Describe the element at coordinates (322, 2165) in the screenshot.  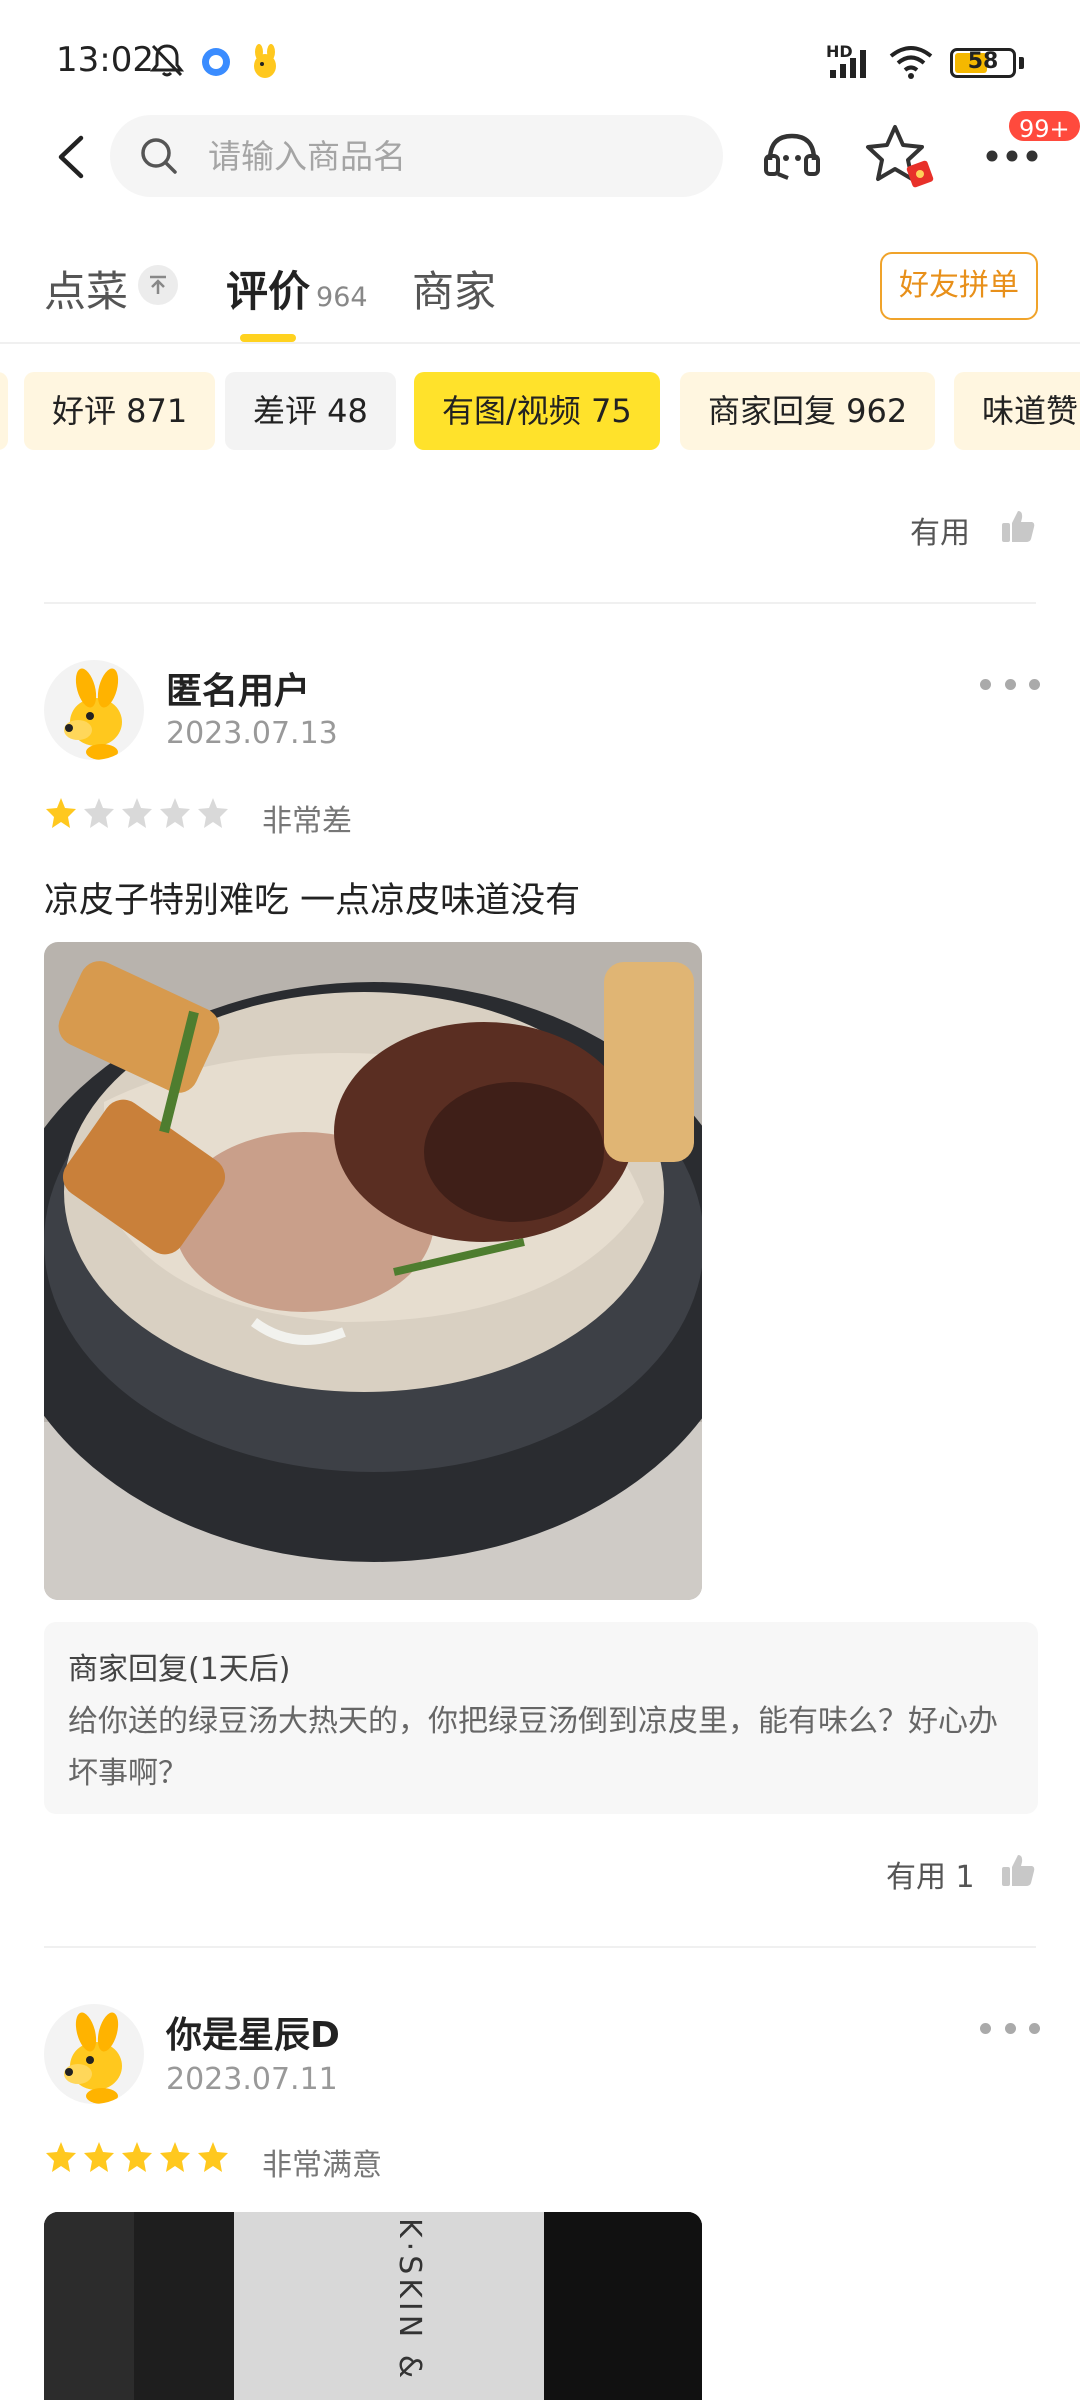
I see `rating-label: 非常满意` at that location.